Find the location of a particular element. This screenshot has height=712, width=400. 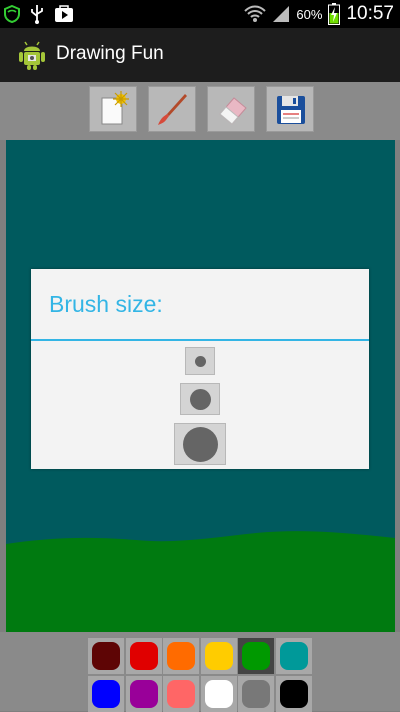

dialog-title: Brush size: is located at coordinates (106, 304).